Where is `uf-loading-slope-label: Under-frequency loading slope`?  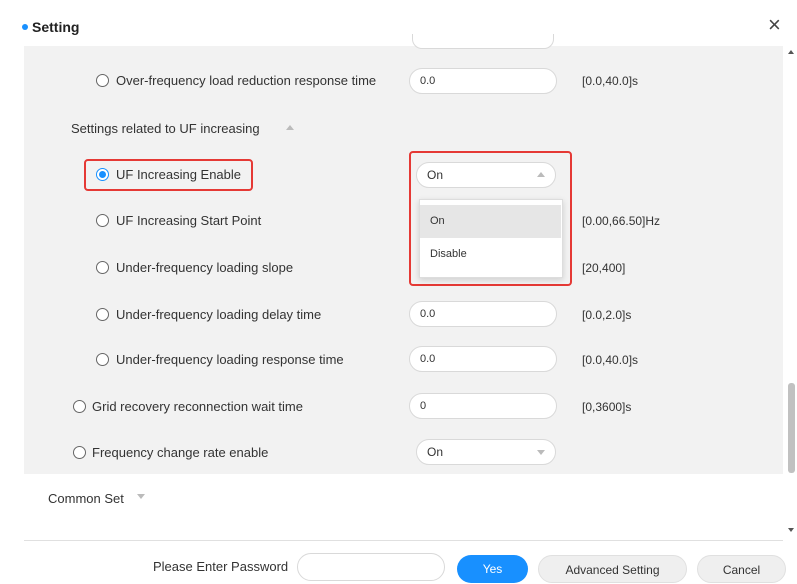
uf-loading-slope-label: Under-frequency loading slope is located at coordinates (205, 267).